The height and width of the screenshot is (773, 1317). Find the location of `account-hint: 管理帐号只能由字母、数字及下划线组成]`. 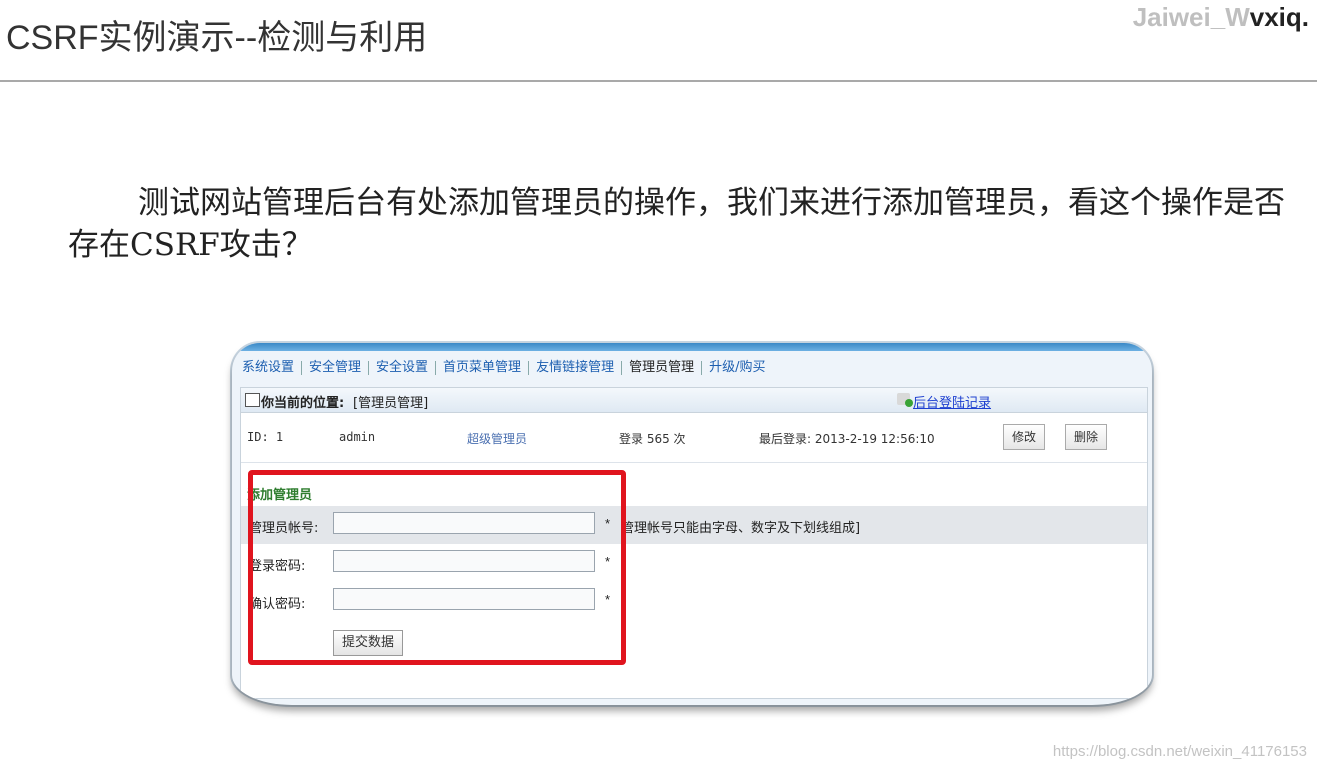

account-hint: 管理帐号只能由字母、数字及下划线组成] is located at coordinates (741, 528).